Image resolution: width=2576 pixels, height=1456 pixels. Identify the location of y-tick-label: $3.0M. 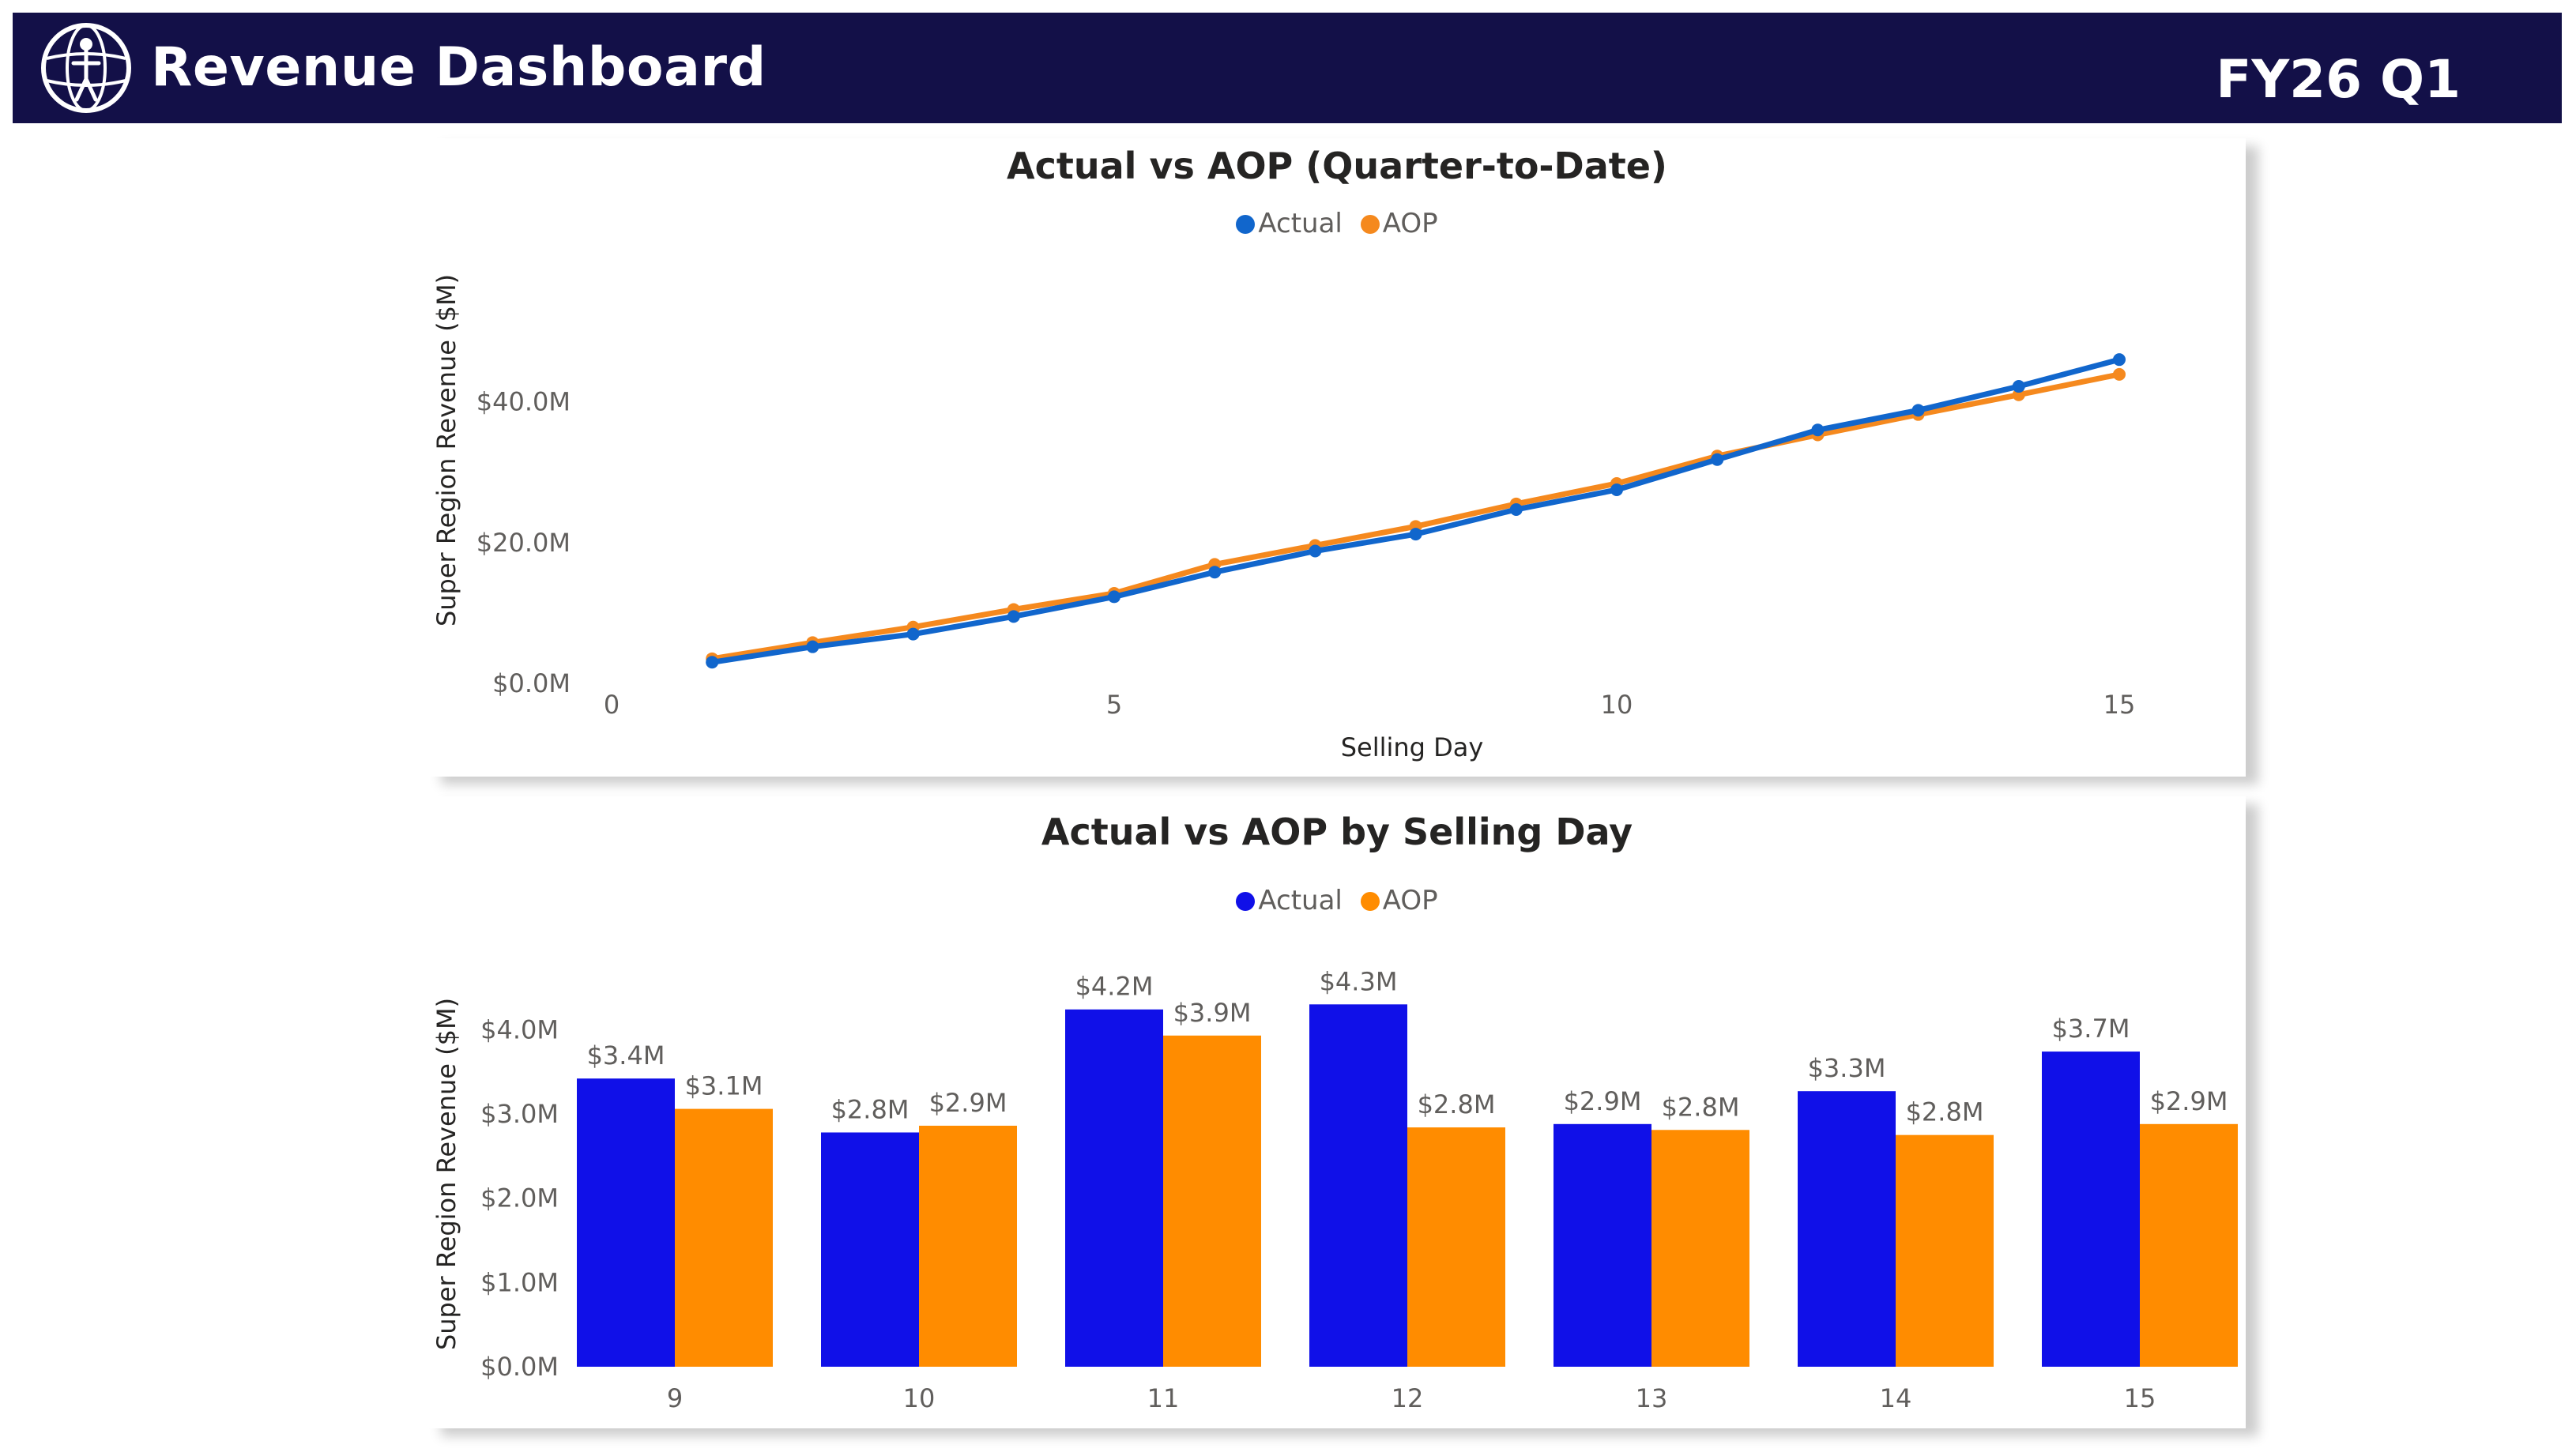
(519, 1114).